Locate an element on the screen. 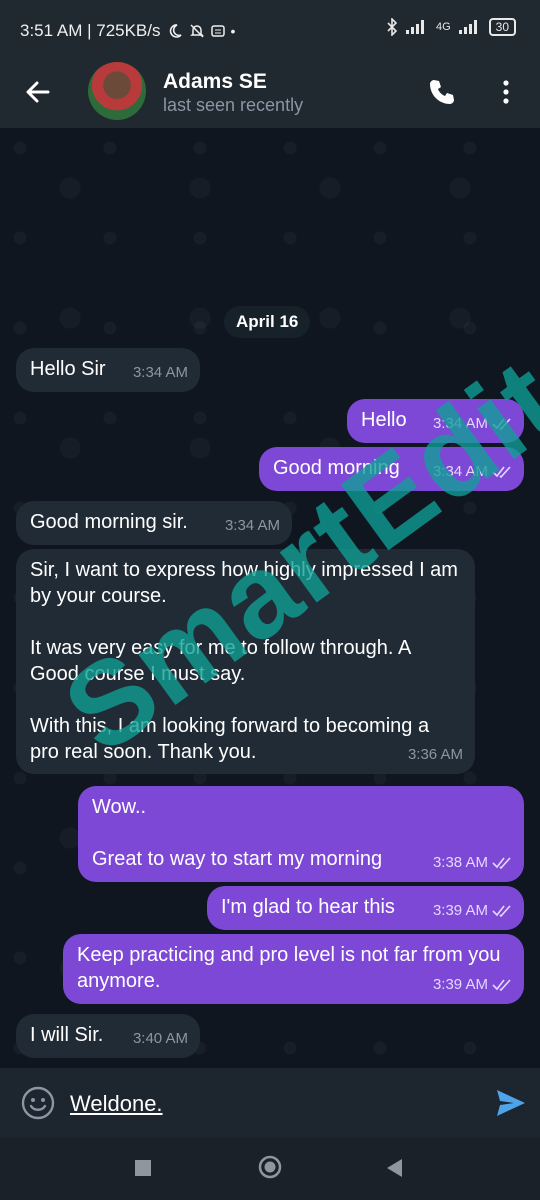 The width and height of the screenshot is (540, 1200). back-arrow-icon is located at coordinates (38, 92).